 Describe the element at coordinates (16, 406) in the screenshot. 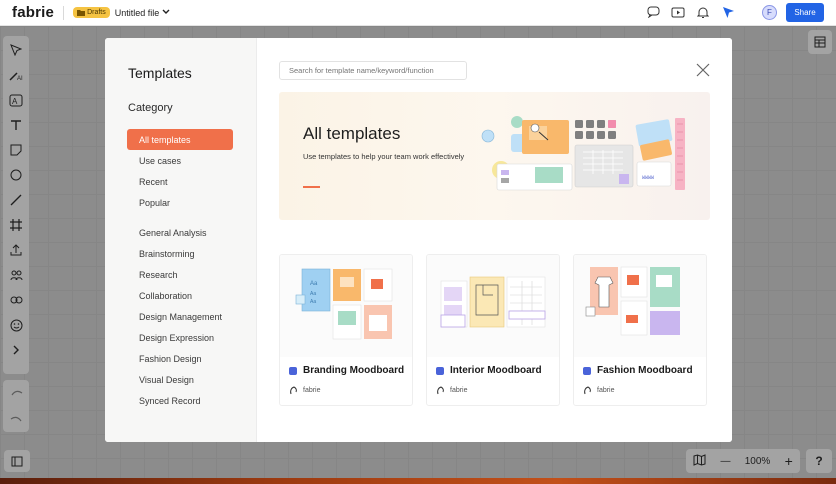

I see `undo-redo-group` at that location.